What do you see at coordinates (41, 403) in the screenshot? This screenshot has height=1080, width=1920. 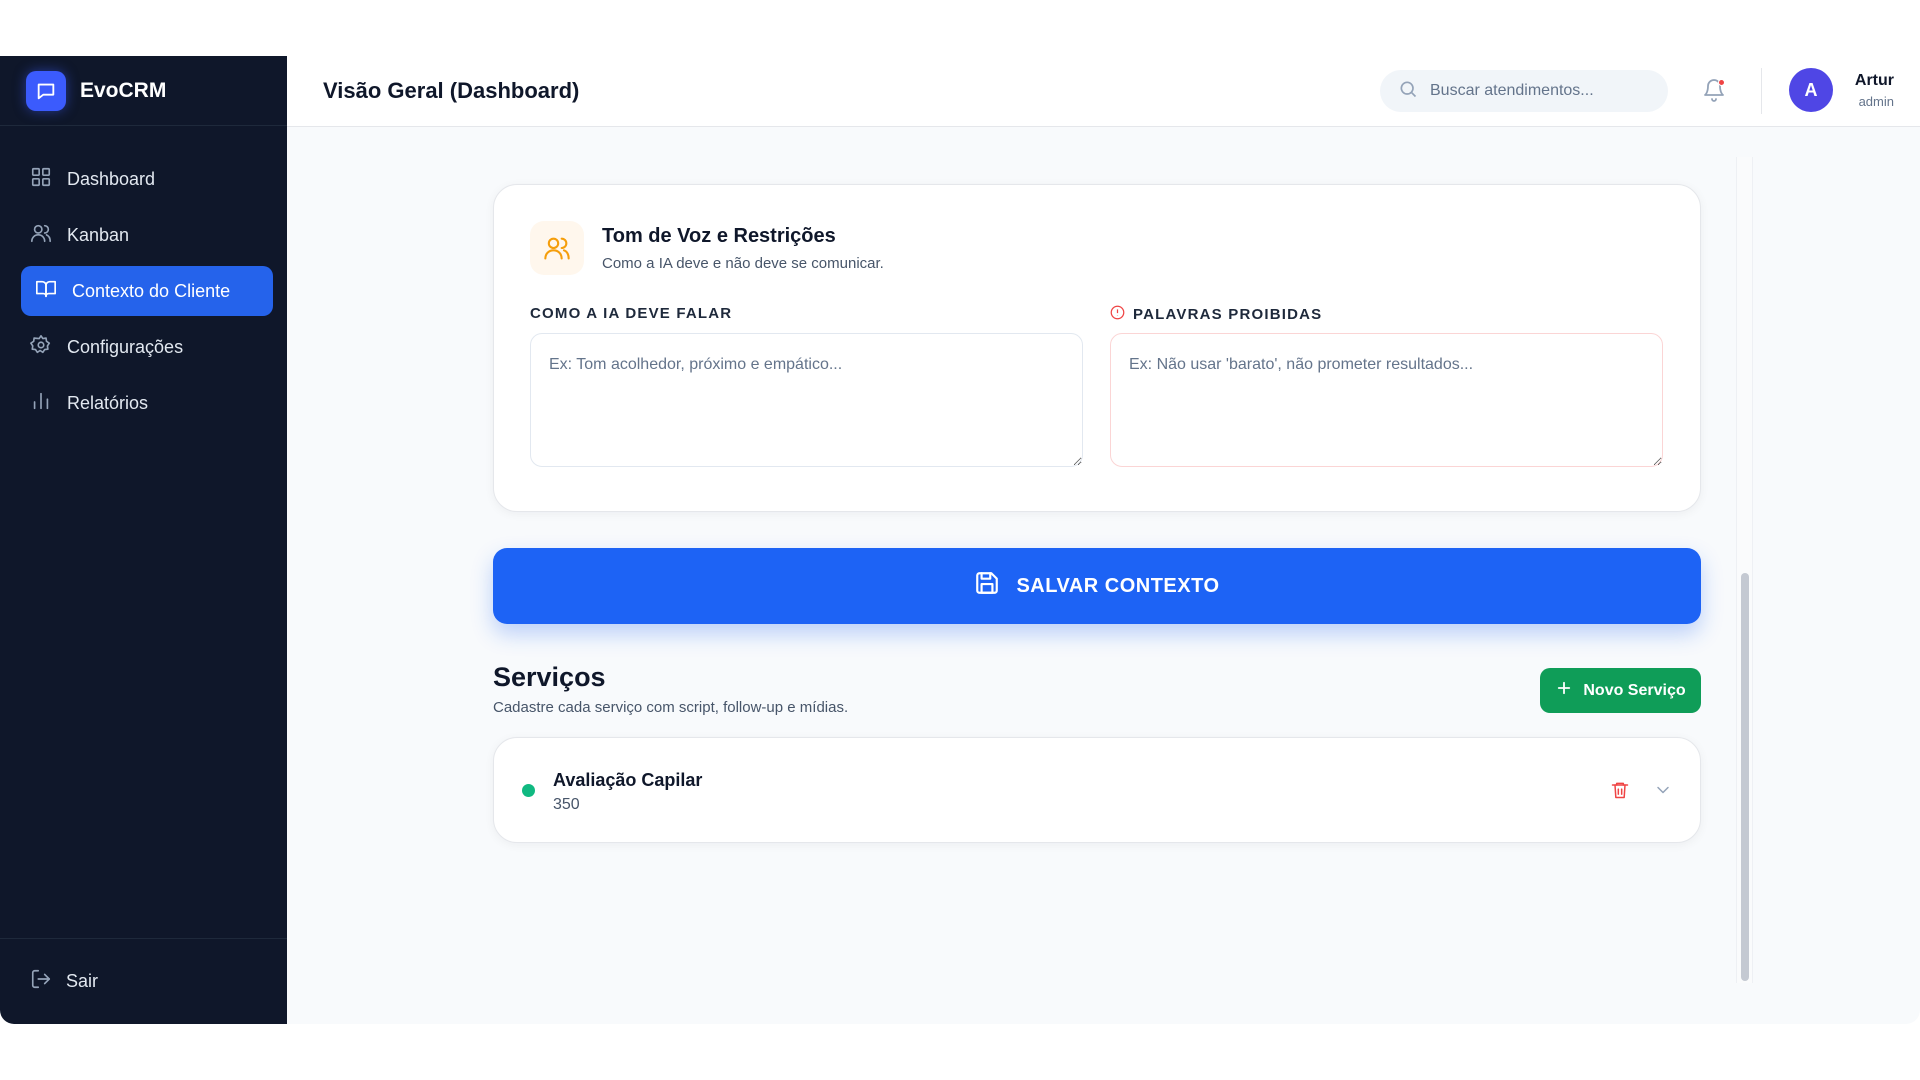 I see `bar-chart-icon` at bounding box center [41, 403].